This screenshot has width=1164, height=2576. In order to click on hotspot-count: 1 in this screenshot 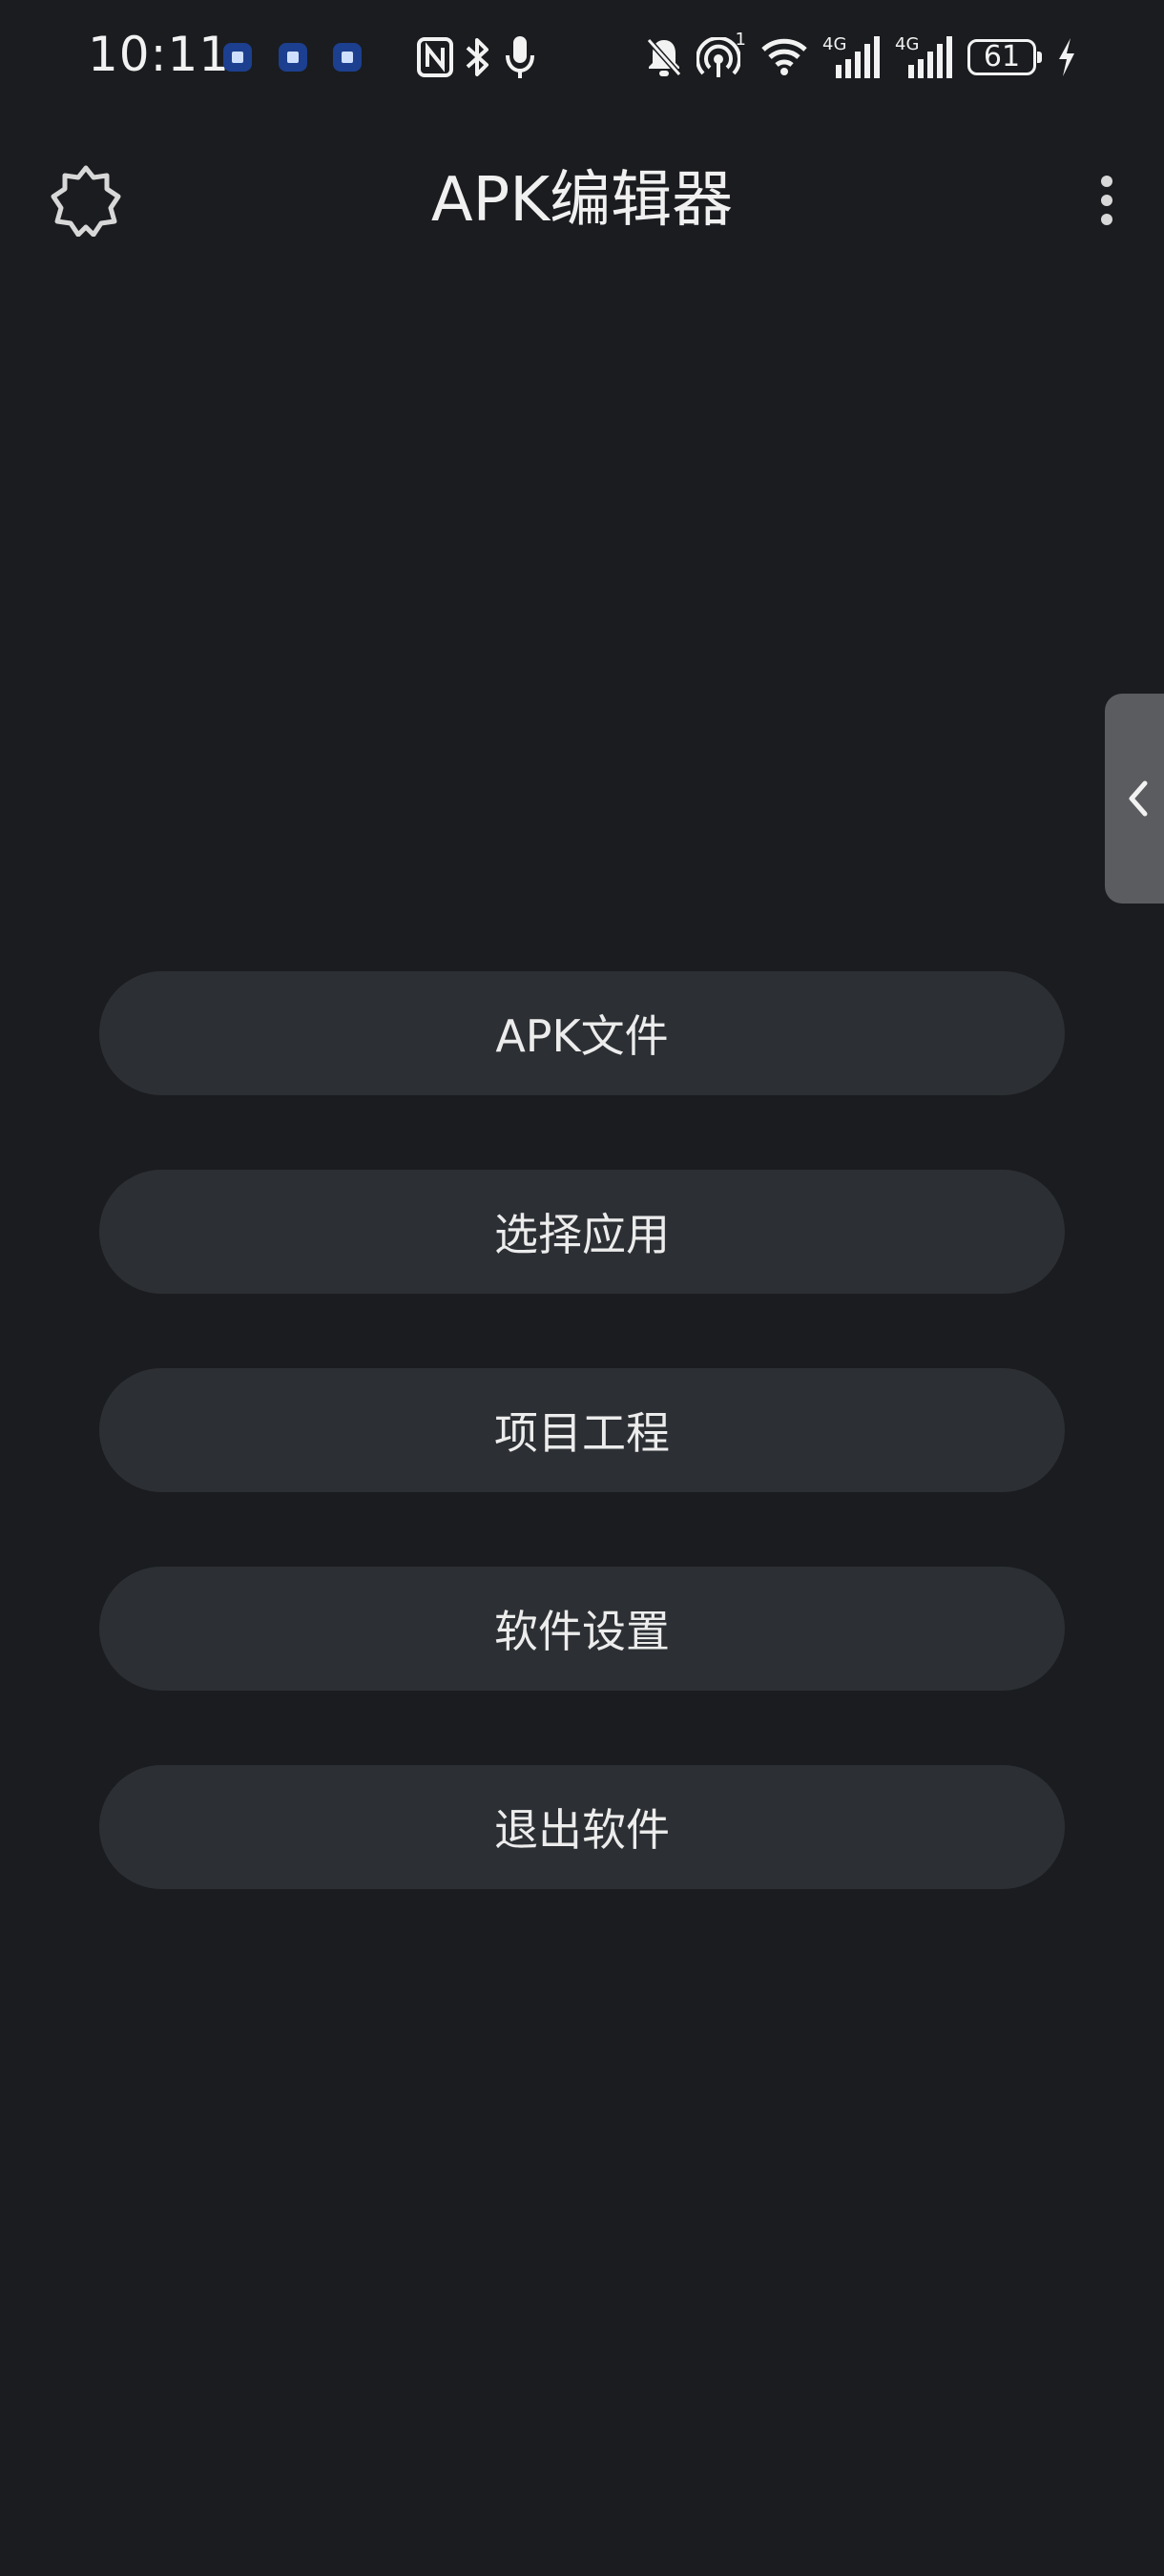, I will do `click(741, 40)`.